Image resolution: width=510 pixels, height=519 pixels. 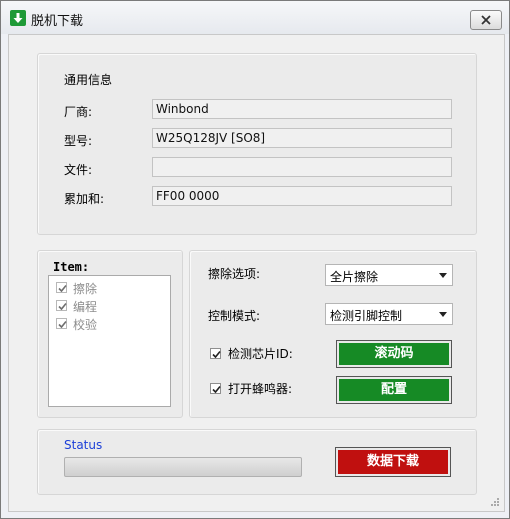 What do you see at coordinates (234, 274) in the screenshot?
I see `erase-option-label: 擦除选项:` at bounding box center [234, 274].